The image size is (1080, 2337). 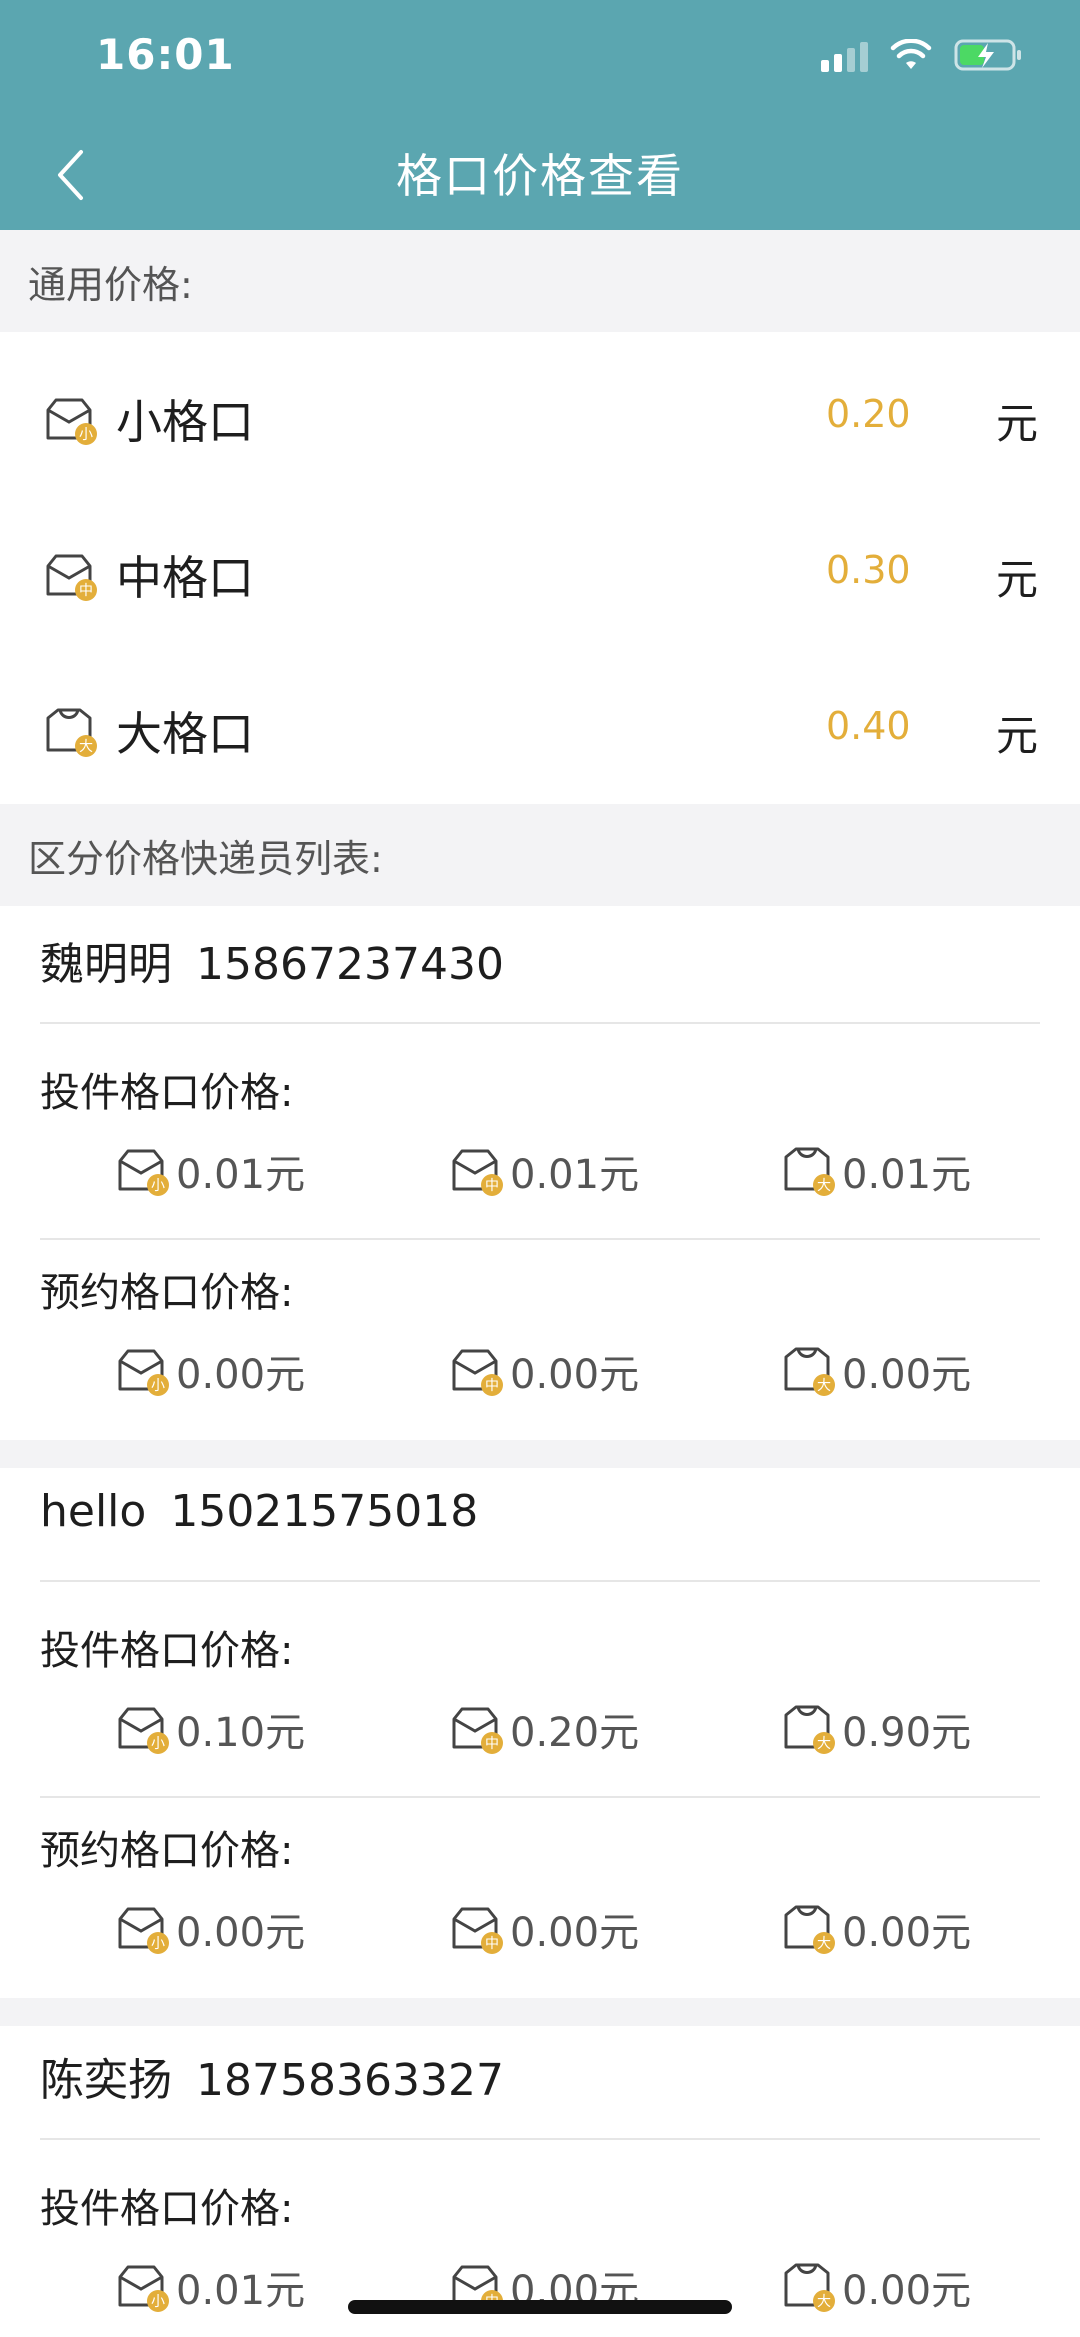 I want to click on cellular-signal-icon, so click(x=844, y=55).